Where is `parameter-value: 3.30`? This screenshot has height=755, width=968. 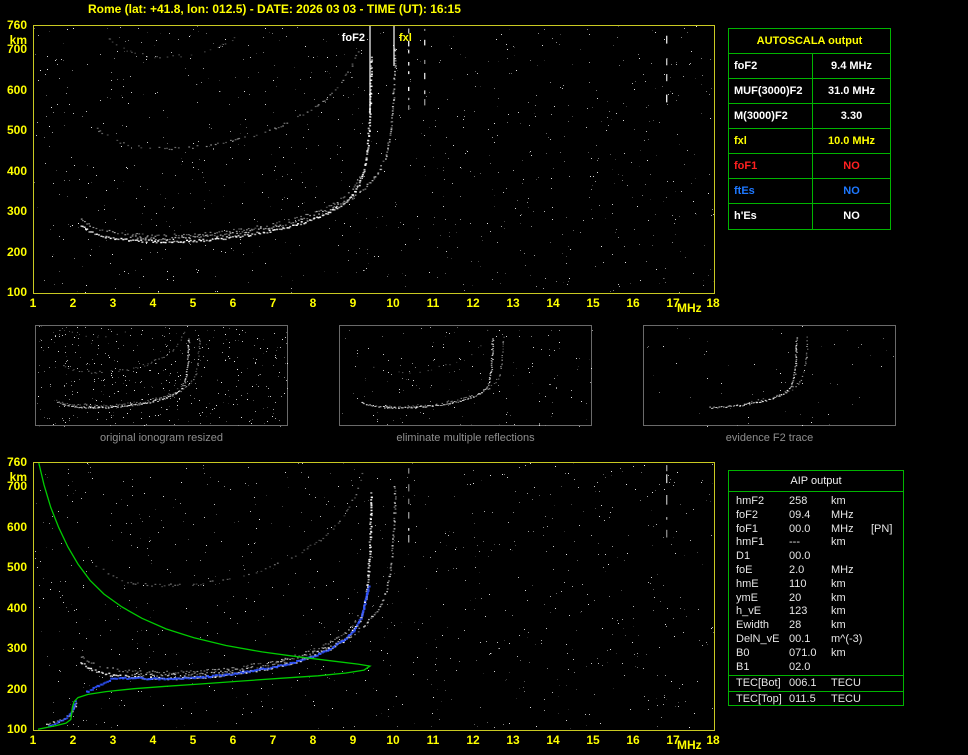
parameter-value: 3.30 is located at coordinates (851, 116).